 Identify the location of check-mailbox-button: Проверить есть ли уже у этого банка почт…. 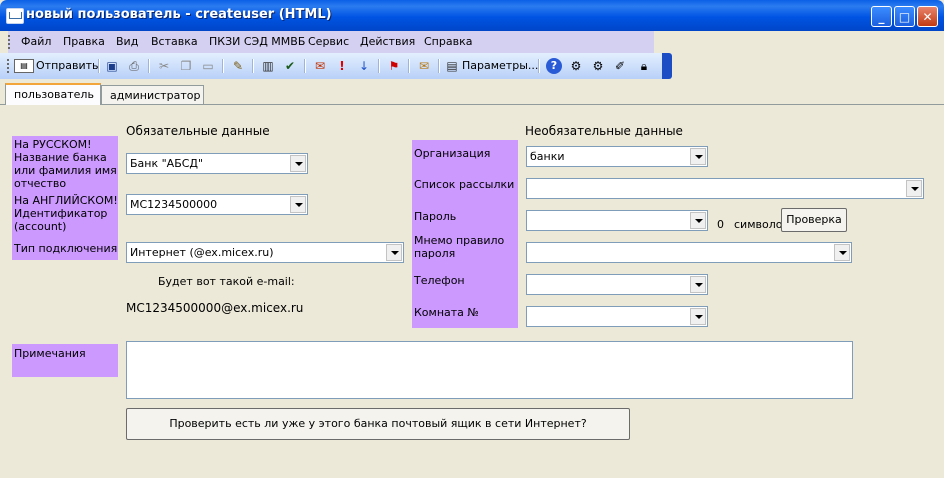
(378, 424).